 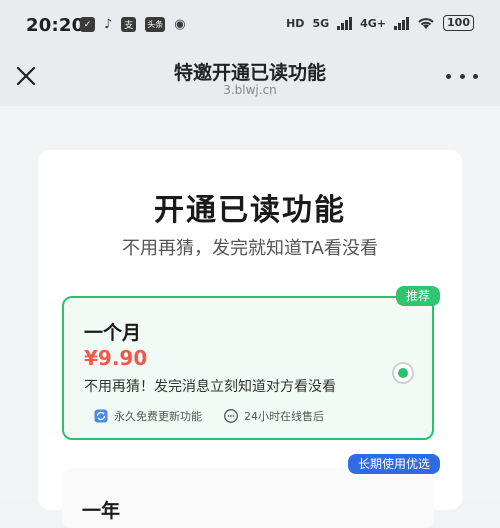 I want to click on card-subtitle: 不用再猜，发完就知道TA看没看, so click(x=250, y=248).